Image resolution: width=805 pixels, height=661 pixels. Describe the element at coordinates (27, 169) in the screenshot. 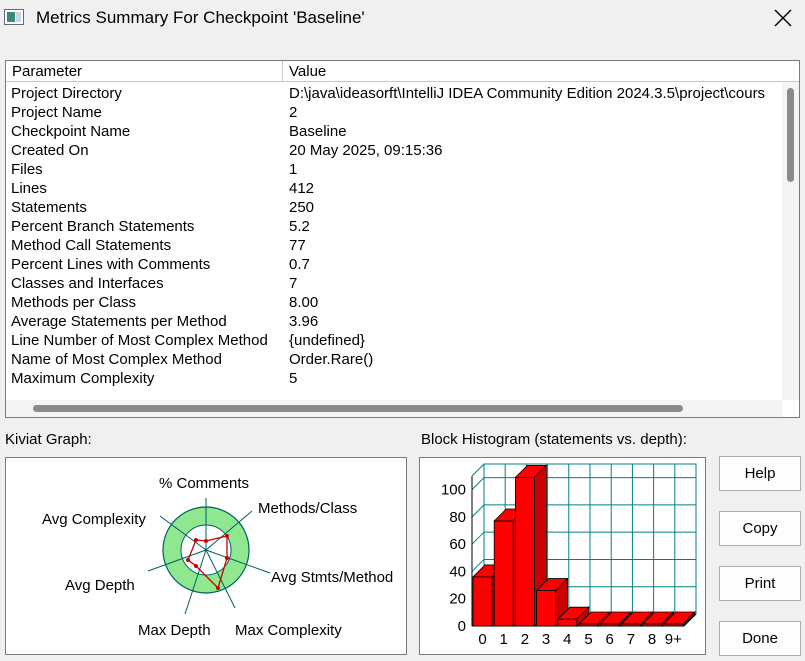

I see `row-parameter: Files` at that location.